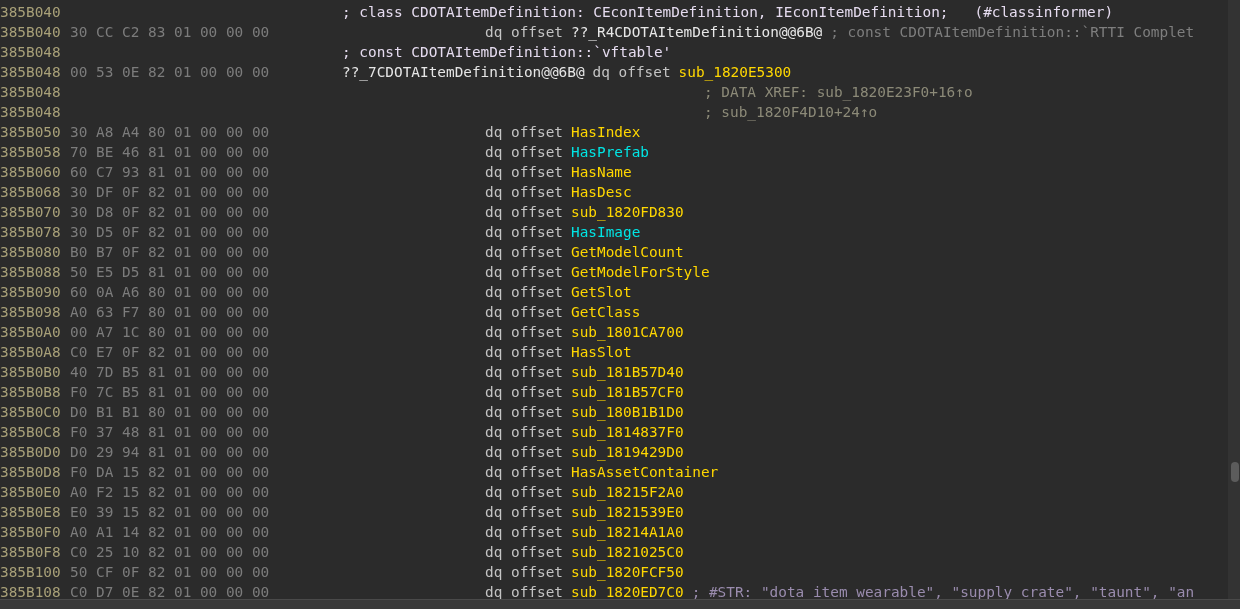 Image resolution: width=1240 pixels, height=609 pixels. I want to click on hex-bytes: 00 53 0E 82 01 00 00 00, so click(170, 72).